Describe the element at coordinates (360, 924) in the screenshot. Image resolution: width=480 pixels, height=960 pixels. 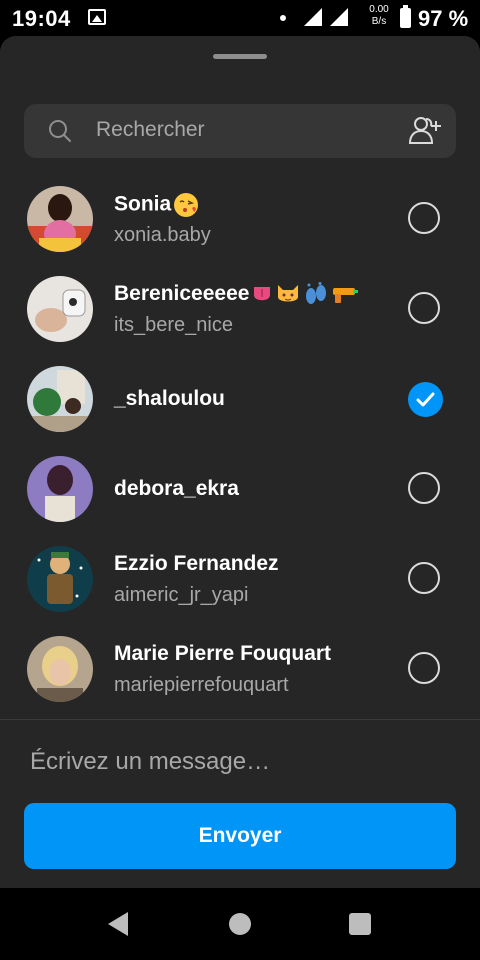
I see `recents-icon` at that location.